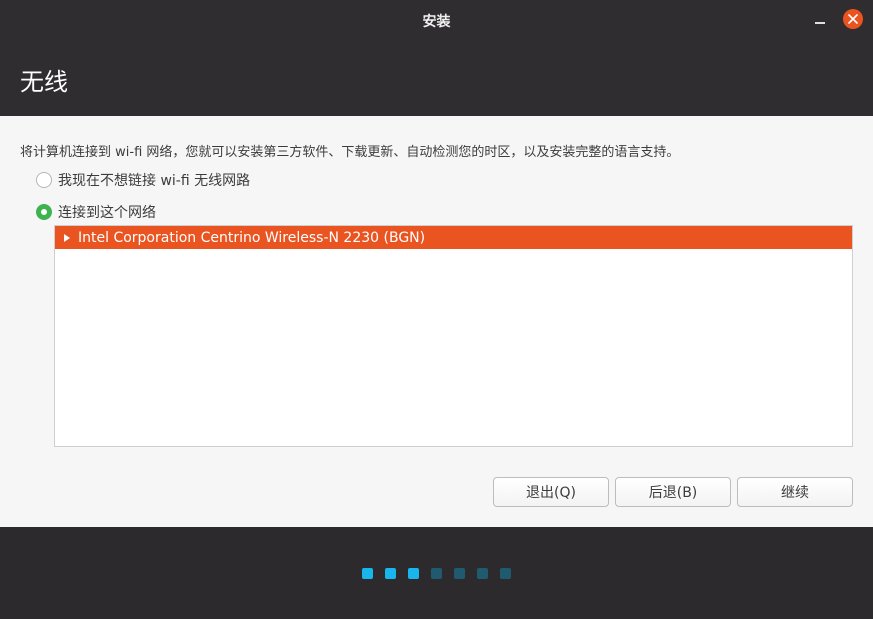 This screenshot has width=873, height=619. I want to click on radio-option-connect: 连接到这个网络, so click(96, 212).